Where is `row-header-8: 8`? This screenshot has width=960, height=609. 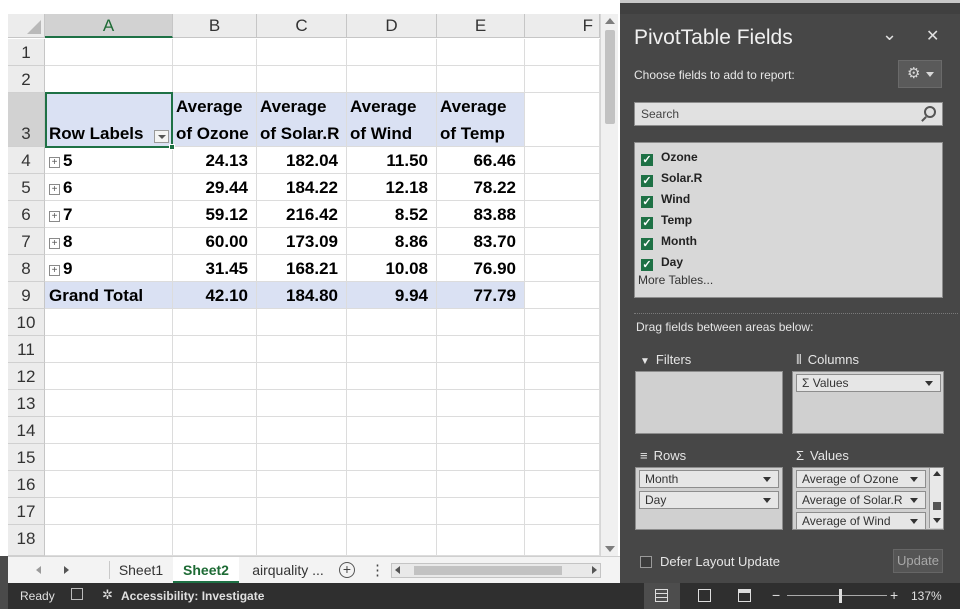
row-header-8: 8 is located at coordinates (26, 268).